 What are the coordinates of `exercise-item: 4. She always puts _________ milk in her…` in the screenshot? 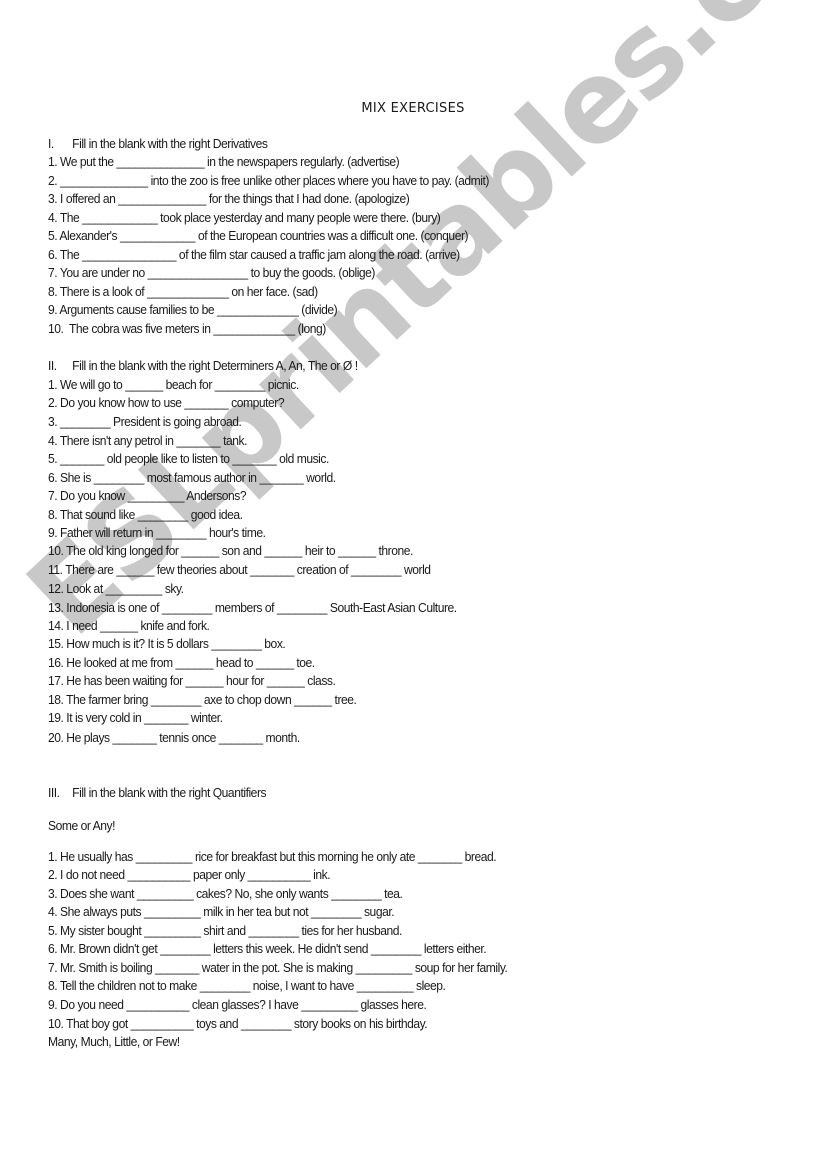 It's located at (221, 911).